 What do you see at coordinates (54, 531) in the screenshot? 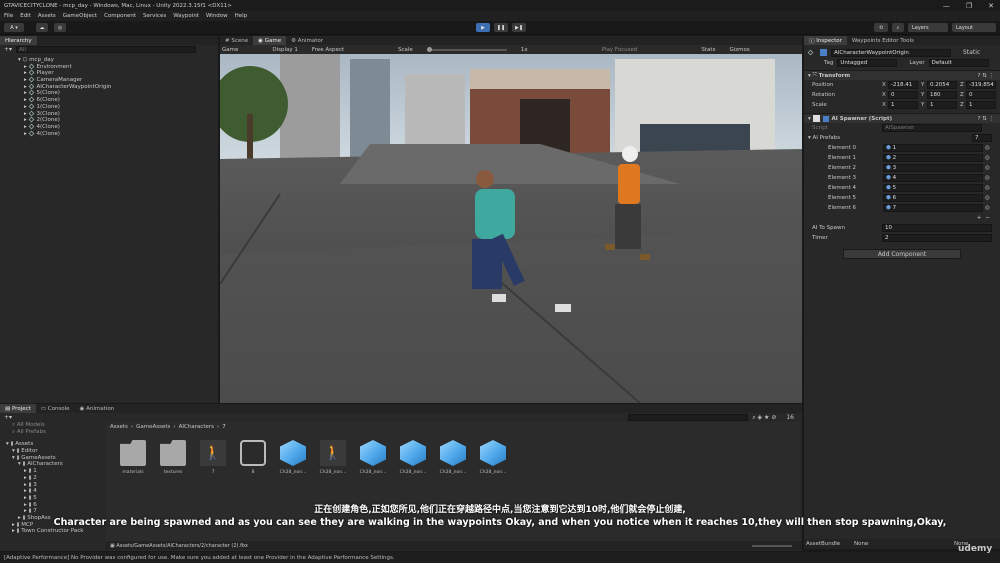
I see `folder-tree-item: ▸ ▮ Town Constructor Pack` at bounding box center [54, 531].